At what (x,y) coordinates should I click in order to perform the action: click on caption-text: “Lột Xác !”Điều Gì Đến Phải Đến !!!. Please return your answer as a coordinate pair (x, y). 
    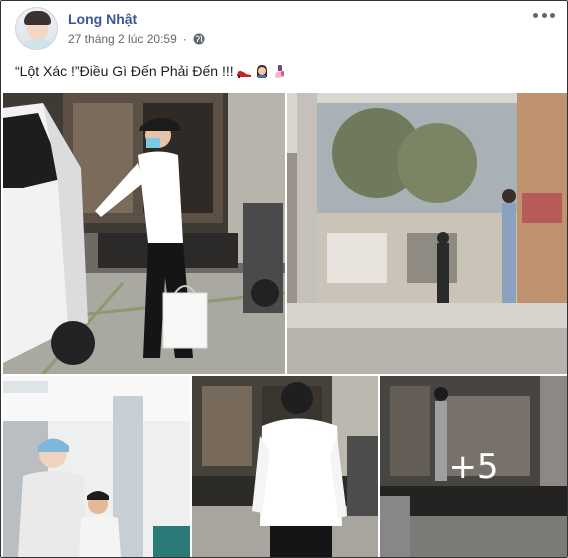
    Looking at the image, I should click on (124, 71).